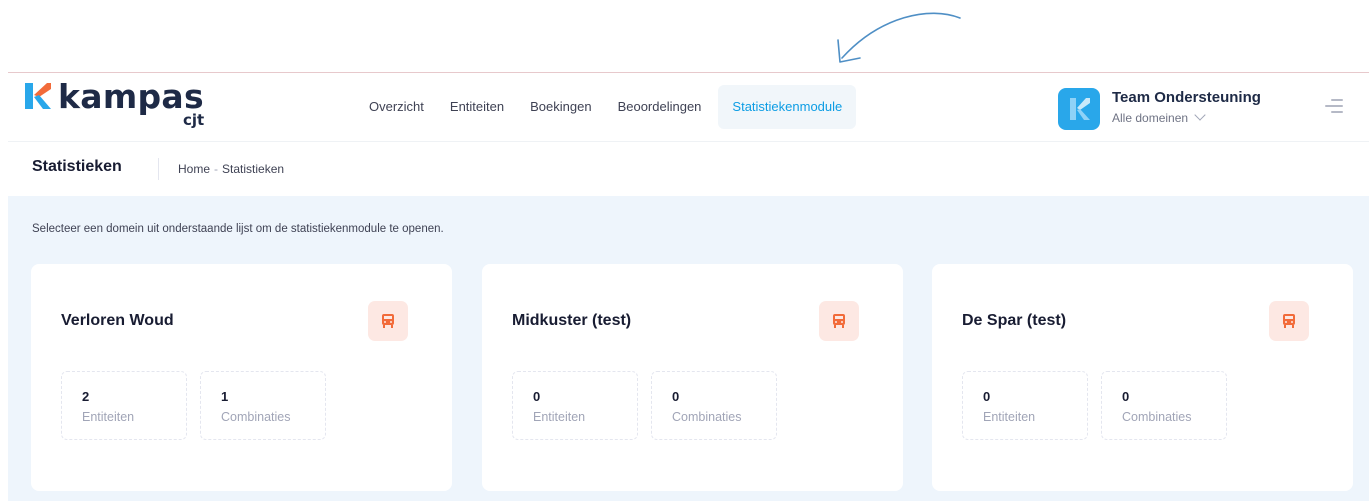 The width and height of the screenshot is (1369, 501). Describe the element at coordinates (787, 107) in the screenshot. I see `nav-item-statistiekenmodule: Statistiekenmodule` at that location.